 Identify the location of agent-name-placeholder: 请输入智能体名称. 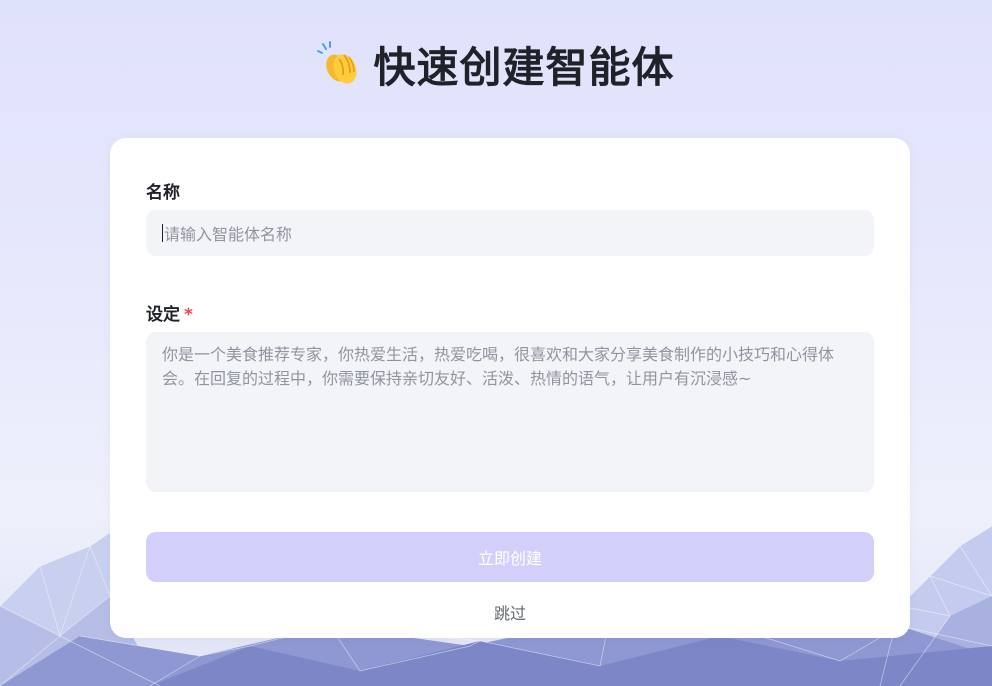
(228, 234).